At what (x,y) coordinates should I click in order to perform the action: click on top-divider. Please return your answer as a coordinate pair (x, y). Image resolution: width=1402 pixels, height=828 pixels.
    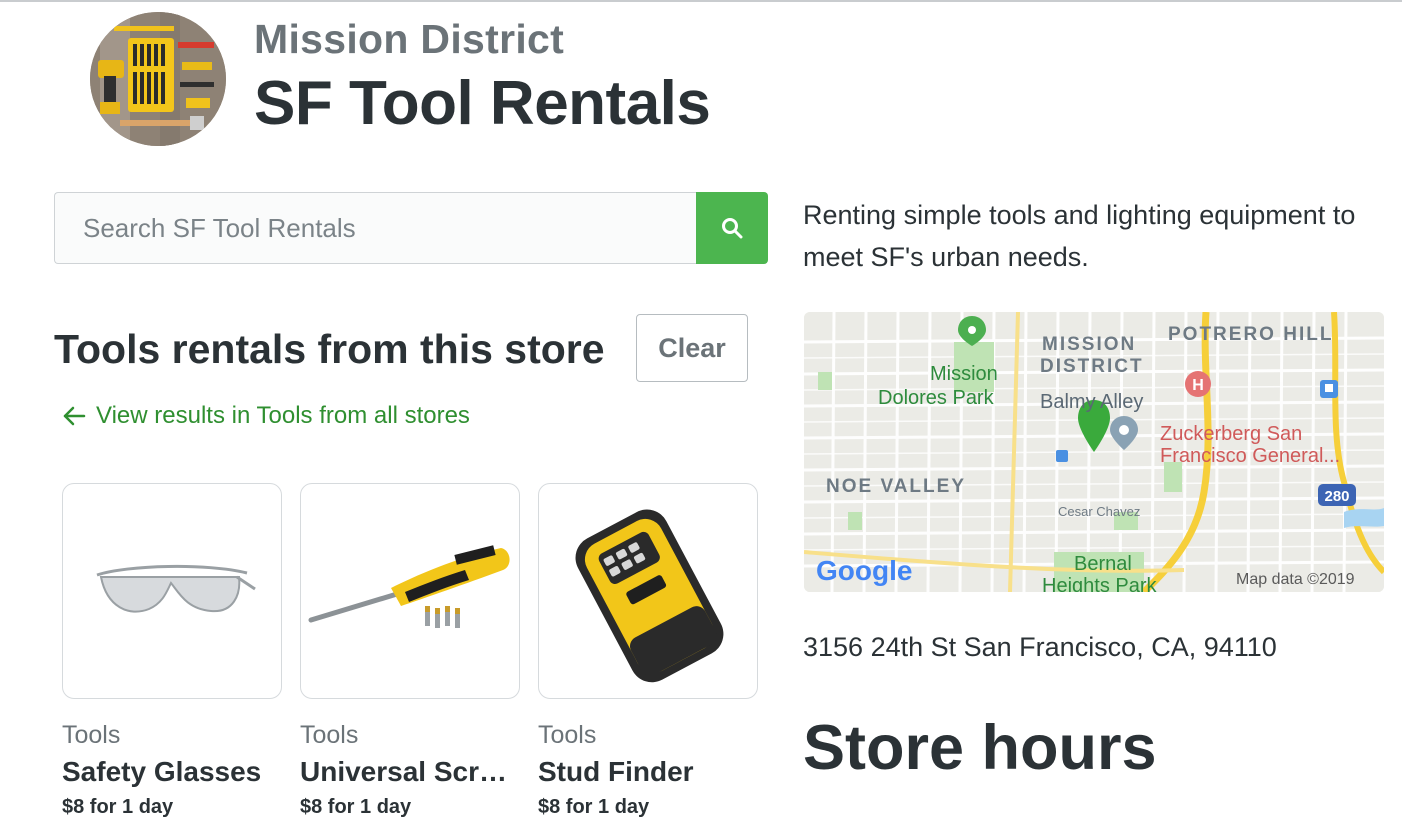
    Looking at the image, I should click on (701, 1).